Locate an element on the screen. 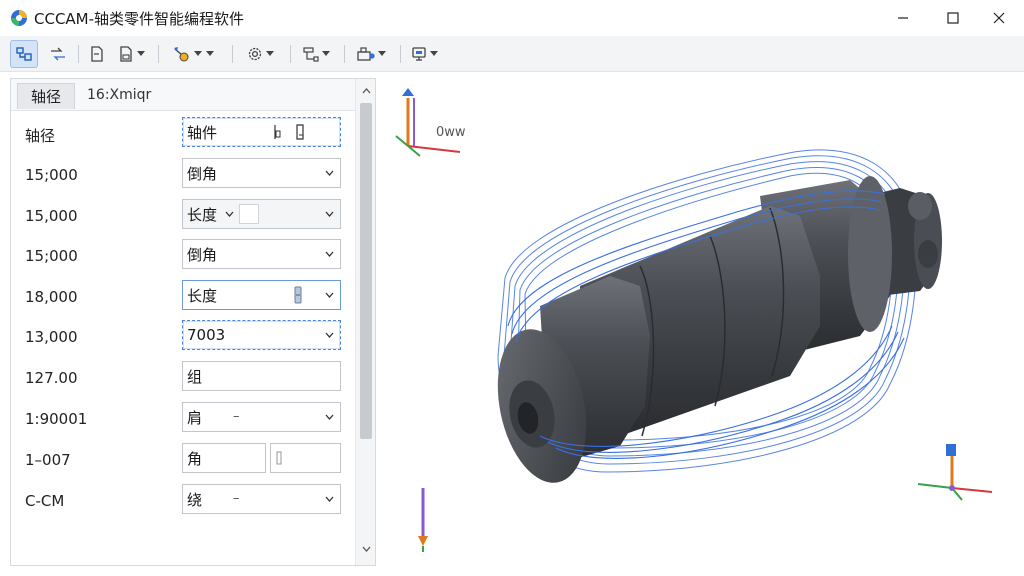 Image resolution: width=1024 pixels, height=576 pixels. toolpath-icon is located at coordinates (181, 54).